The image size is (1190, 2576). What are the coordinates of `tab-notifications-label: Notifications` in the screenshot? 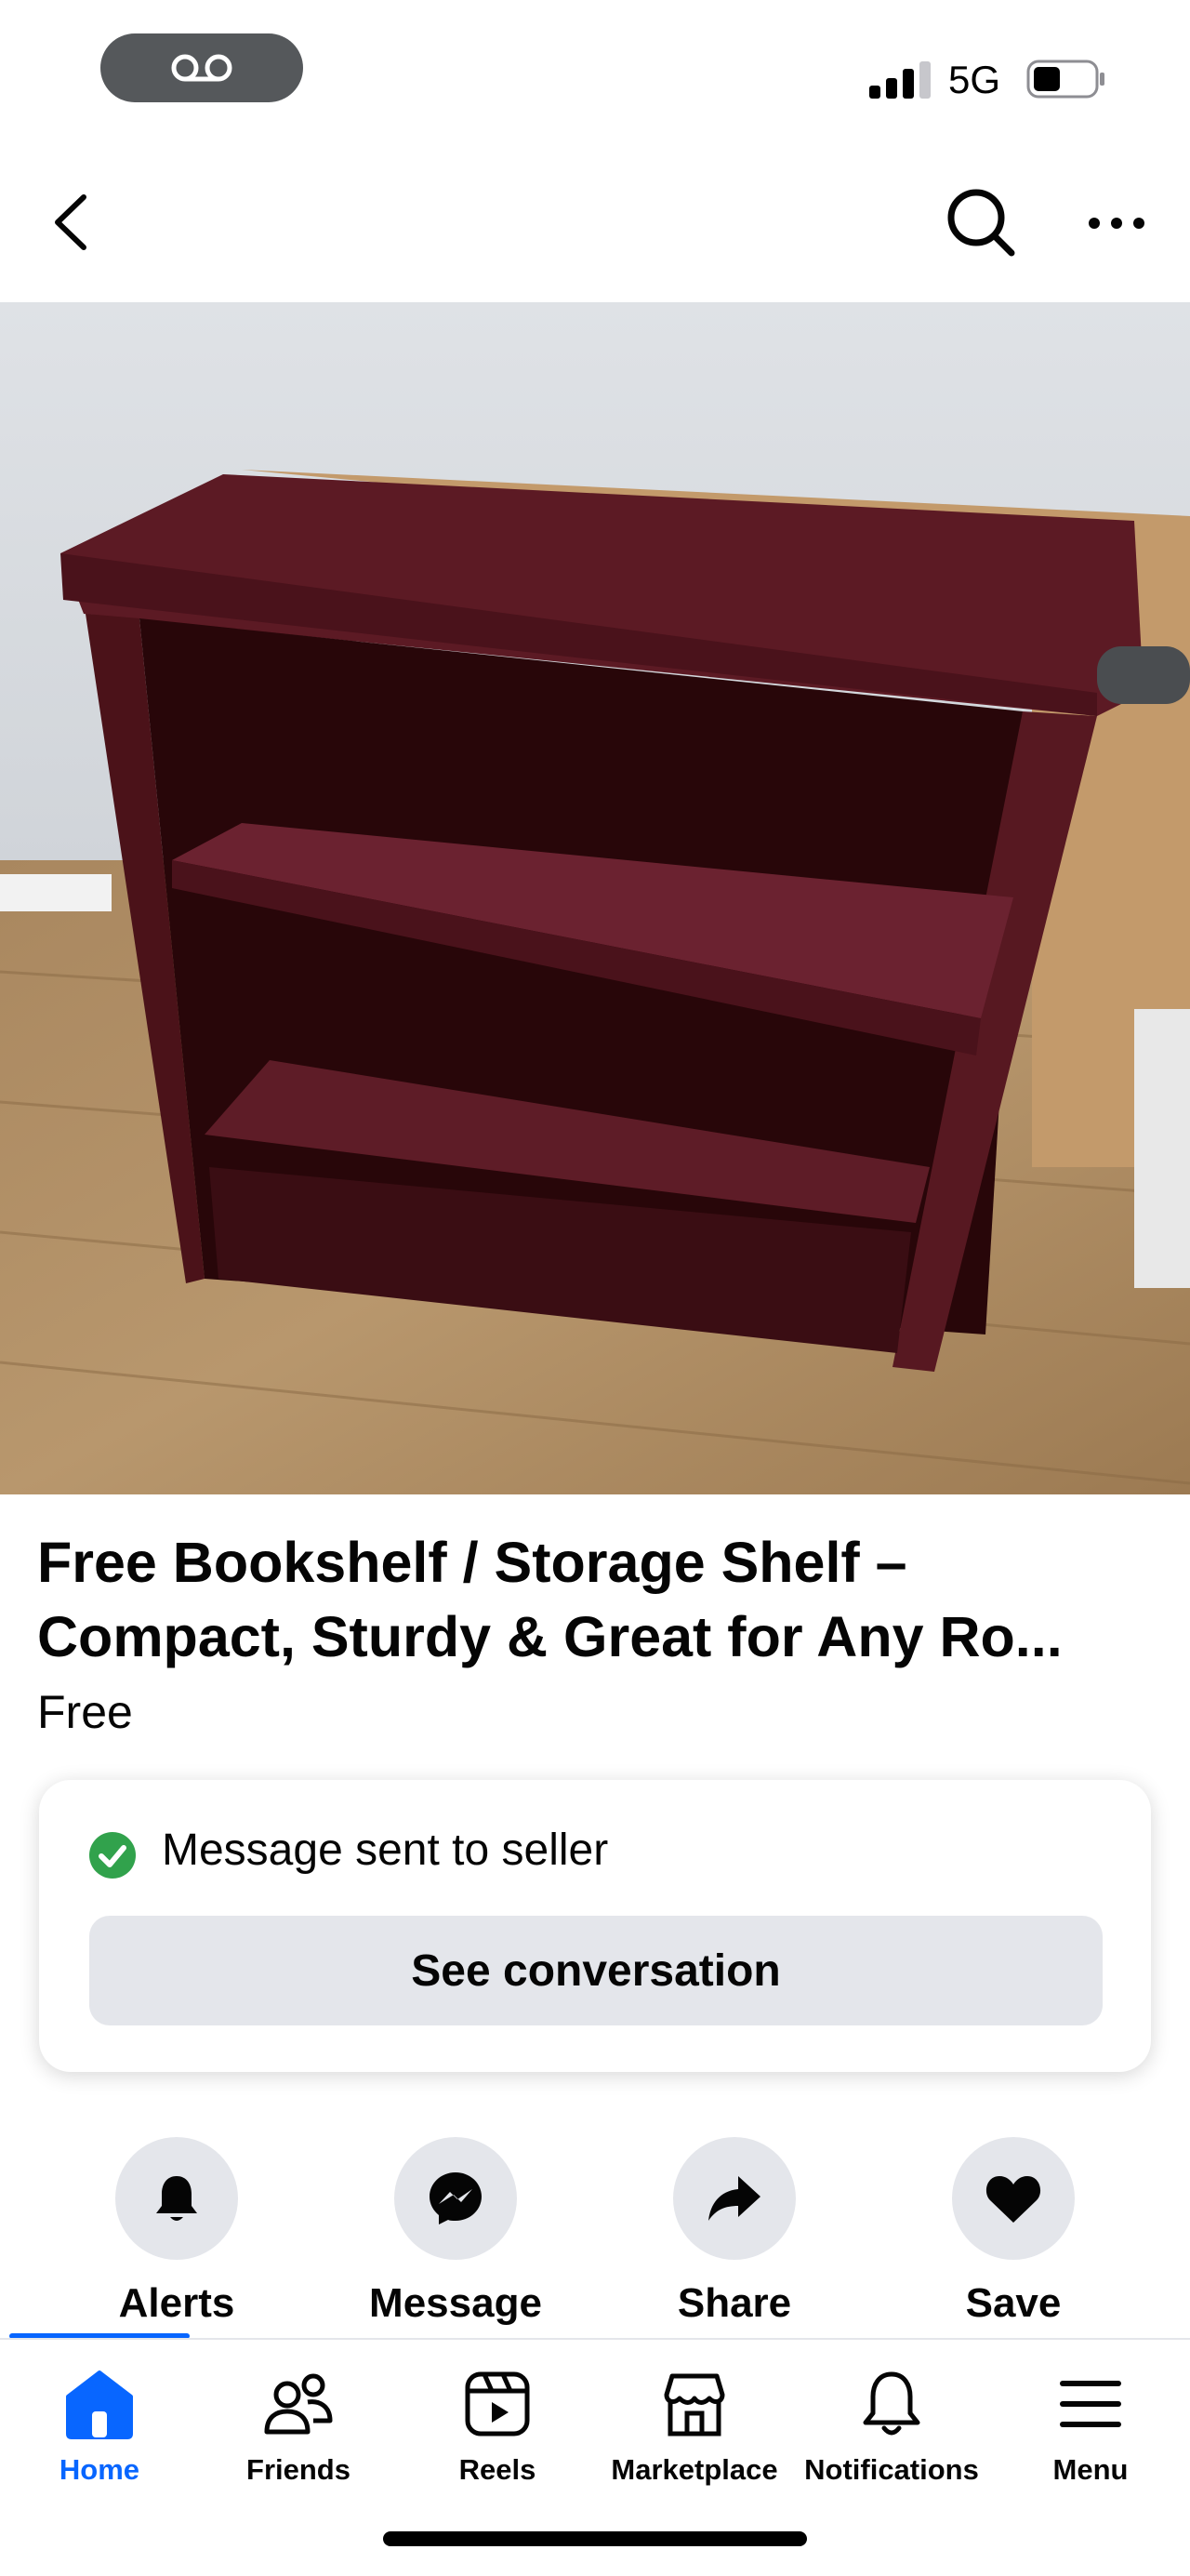 It's located at (891, 2469).